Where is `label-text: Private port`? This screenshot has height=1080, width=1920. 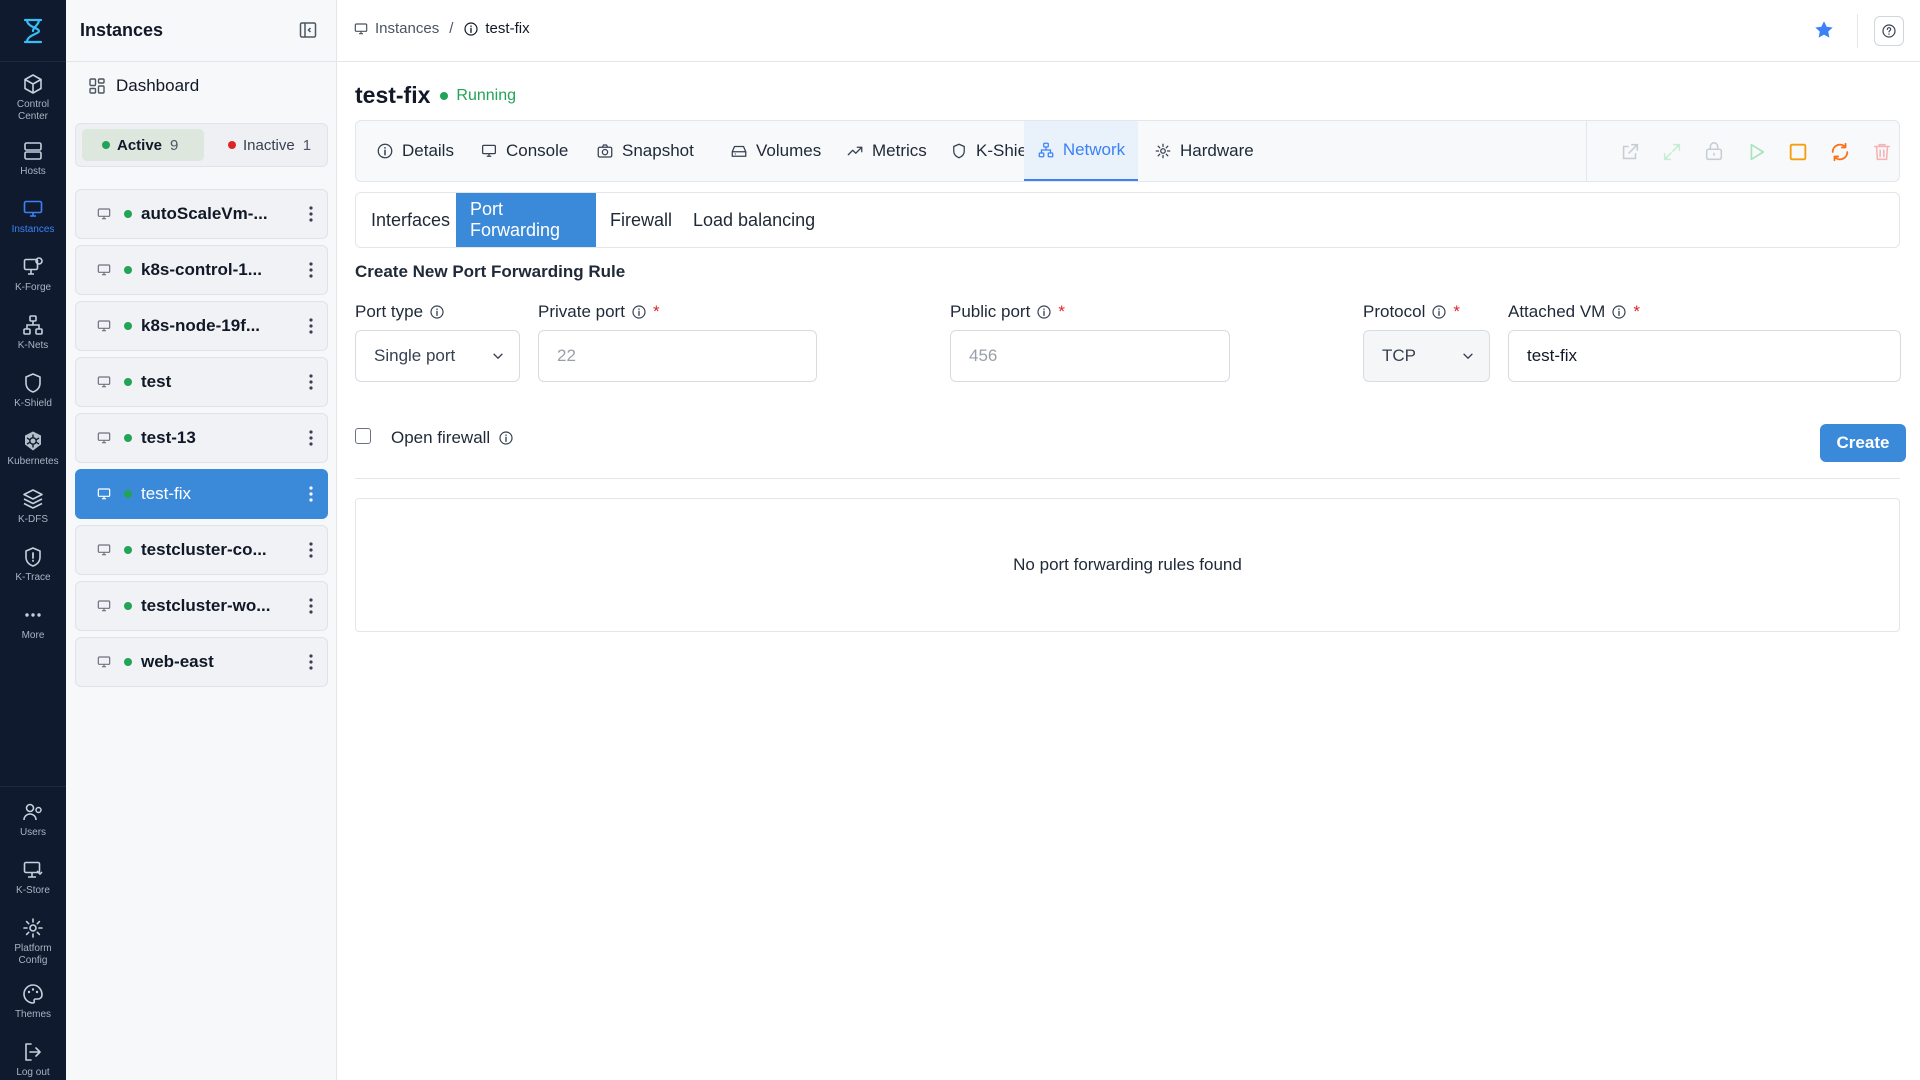
label-text: Private port is located at coordinates (581, 311).